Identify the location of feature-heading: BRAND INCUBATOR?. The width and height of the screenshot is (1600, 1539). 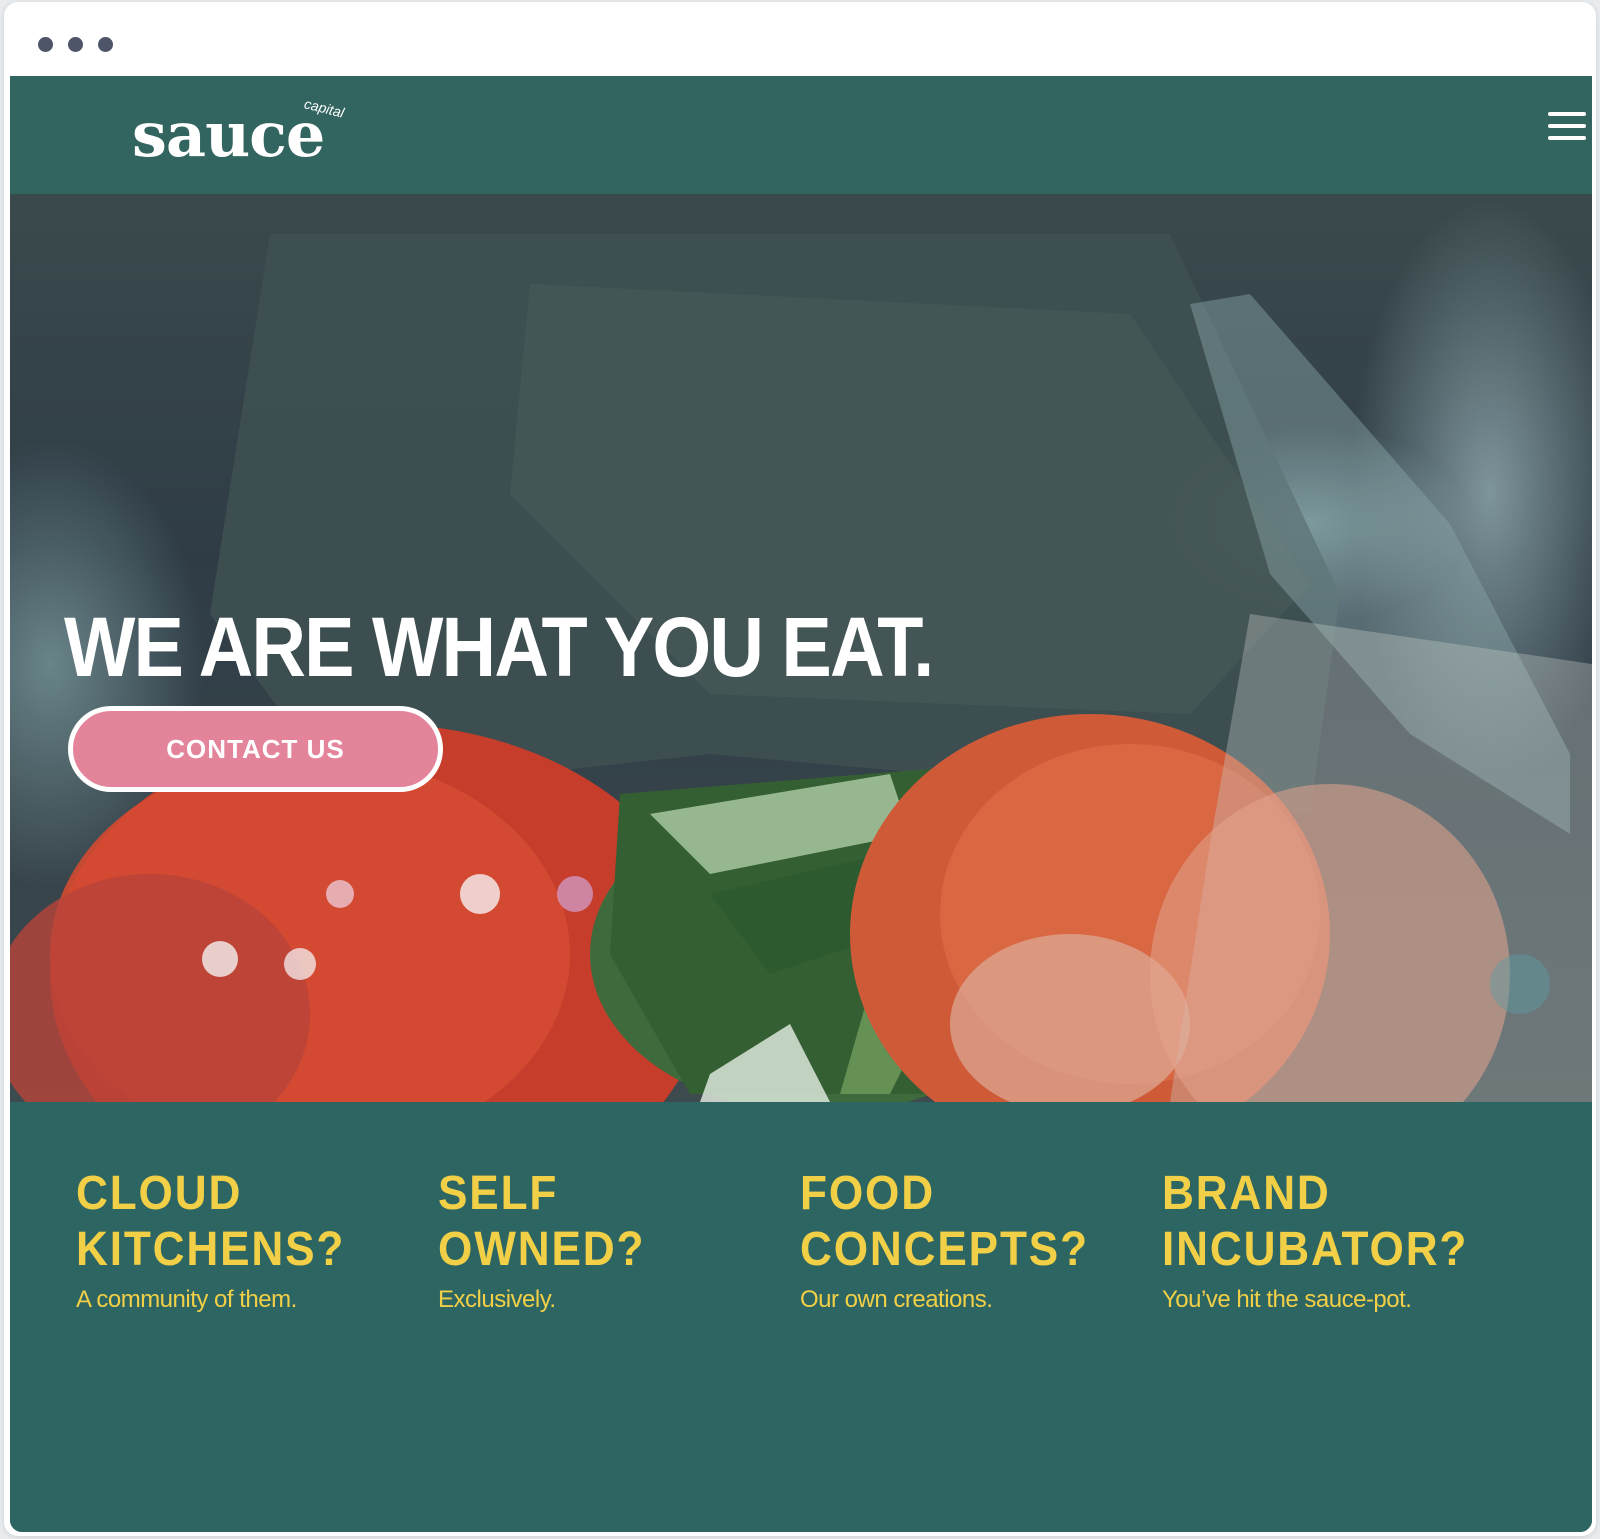
(1318, 1222).